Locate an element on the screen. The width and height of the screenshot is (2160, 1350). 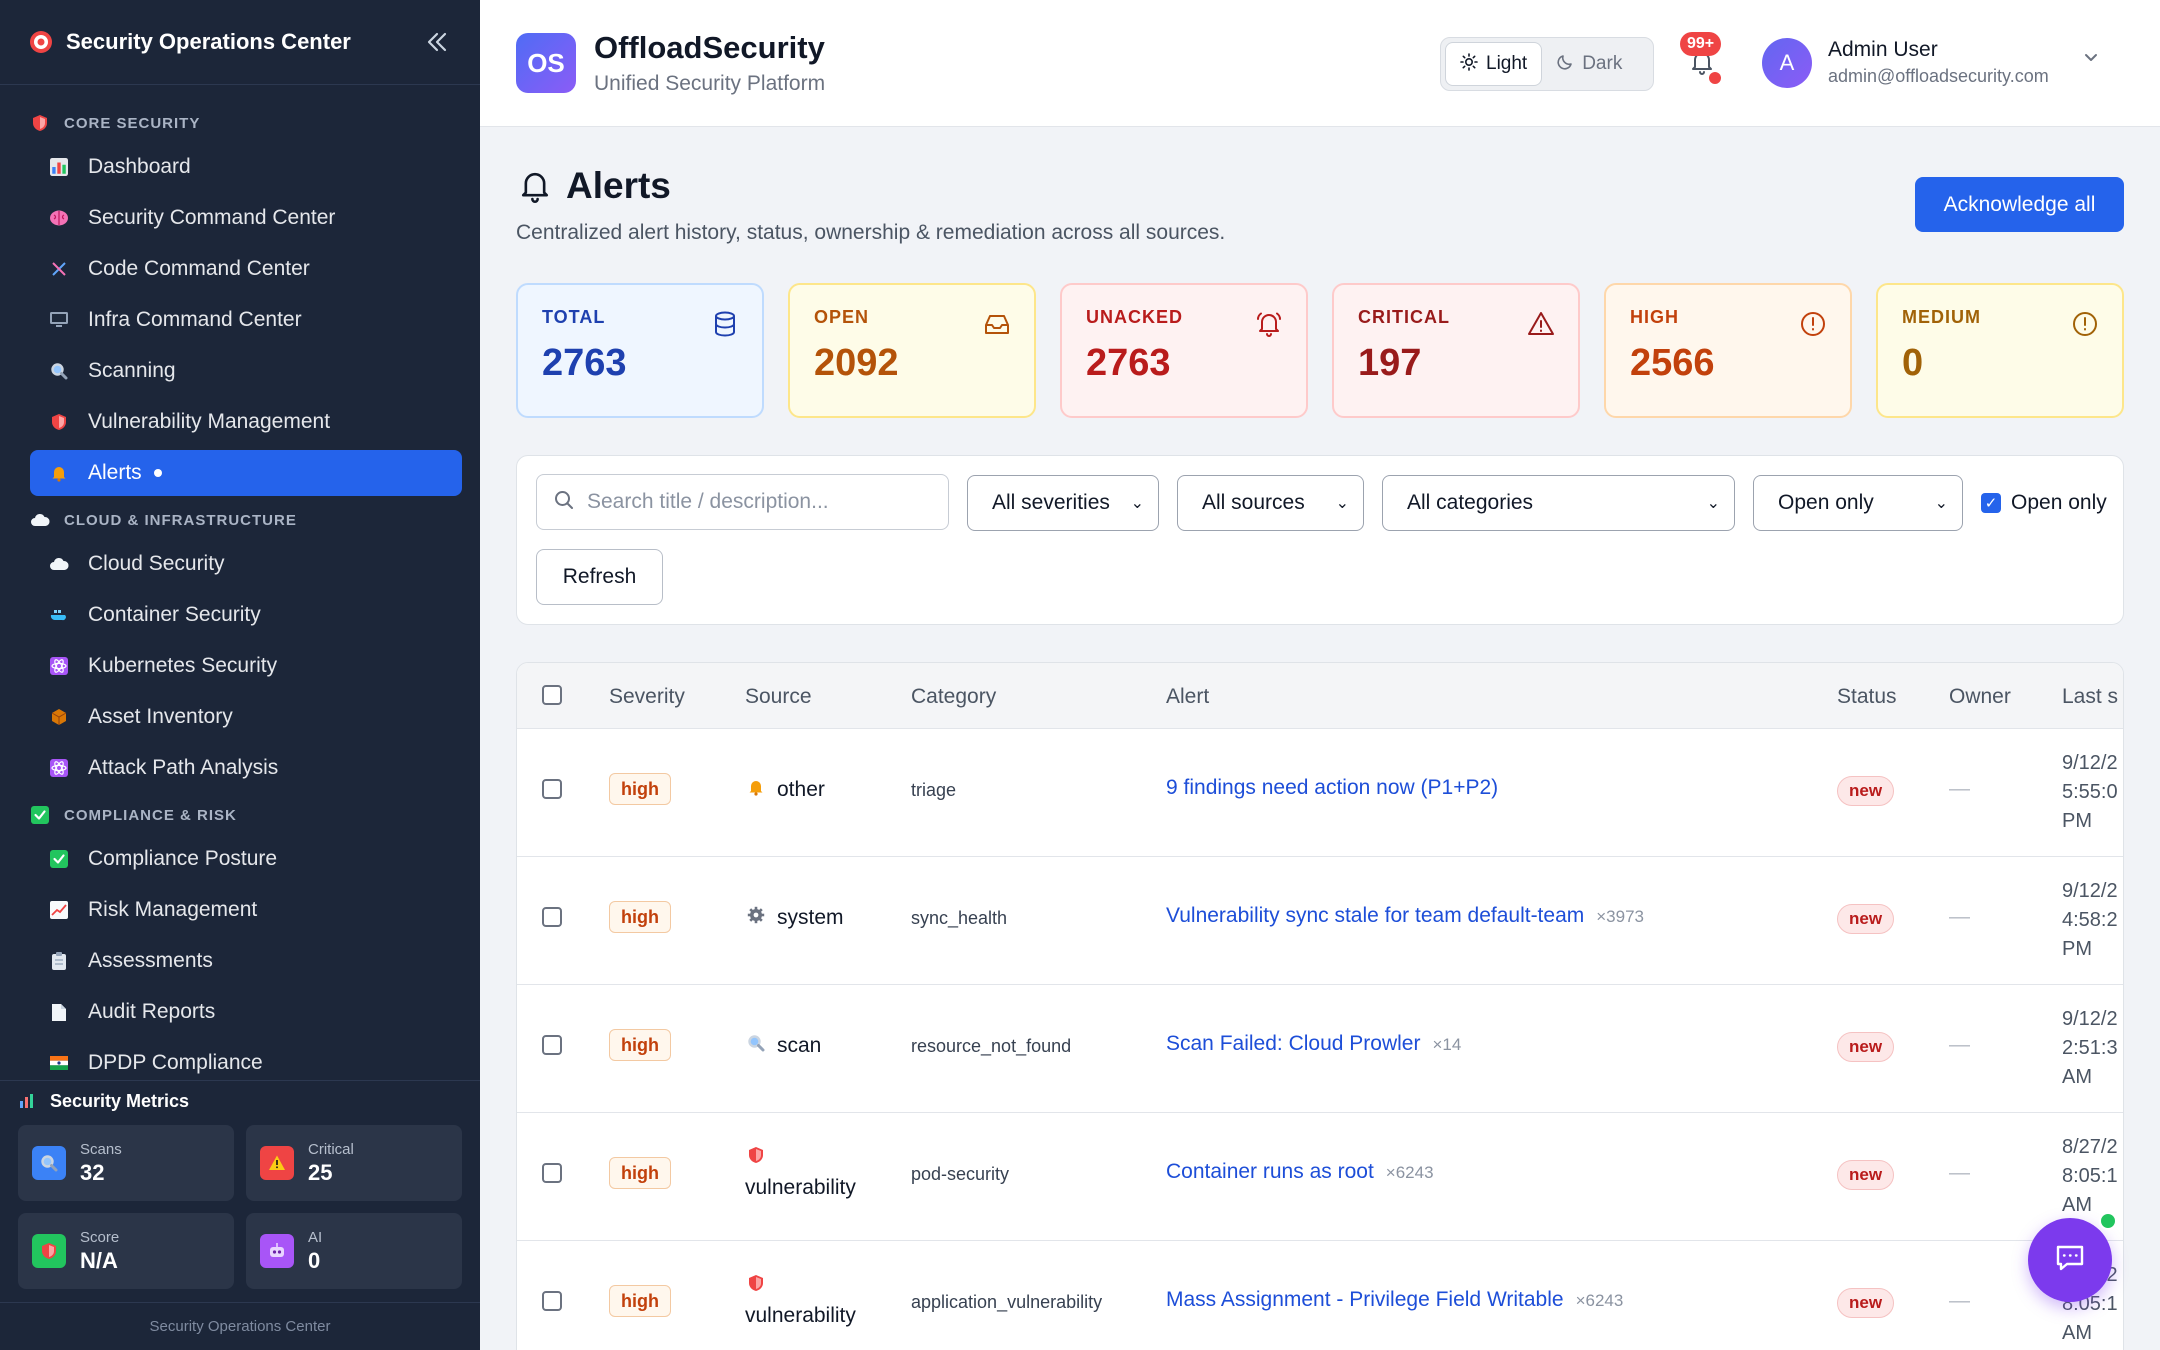
refresh-button: Refresh is located at coordinates (599, 577).